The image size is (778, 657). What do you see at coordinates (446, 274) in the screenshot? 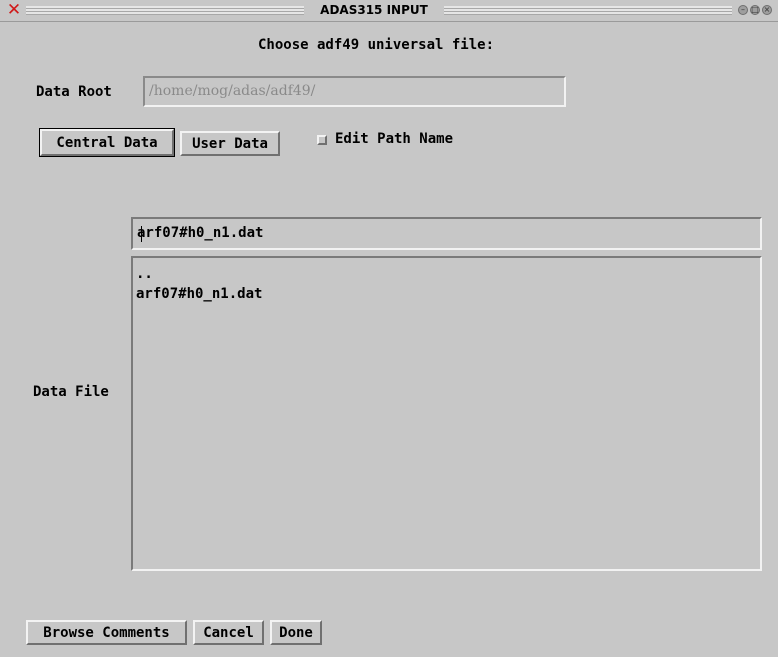
I see `list-item-parent-dir: ..` at bounding box center [446, 274].